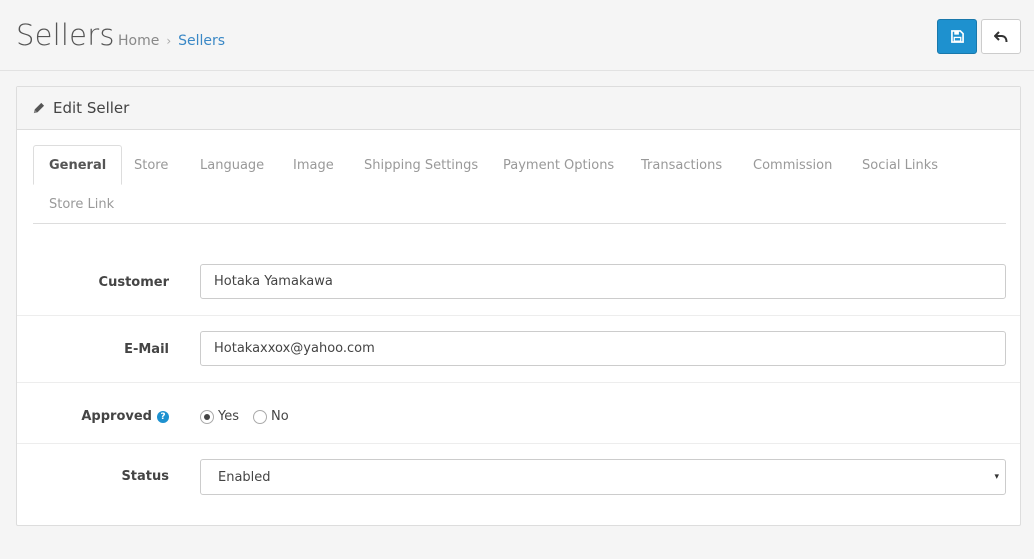 The image size is (1034, 559). What do you see at coordinates (91, 108) in the screenshot?
I see `panel-title: Edit Seller` at bounding box center [91, 108].